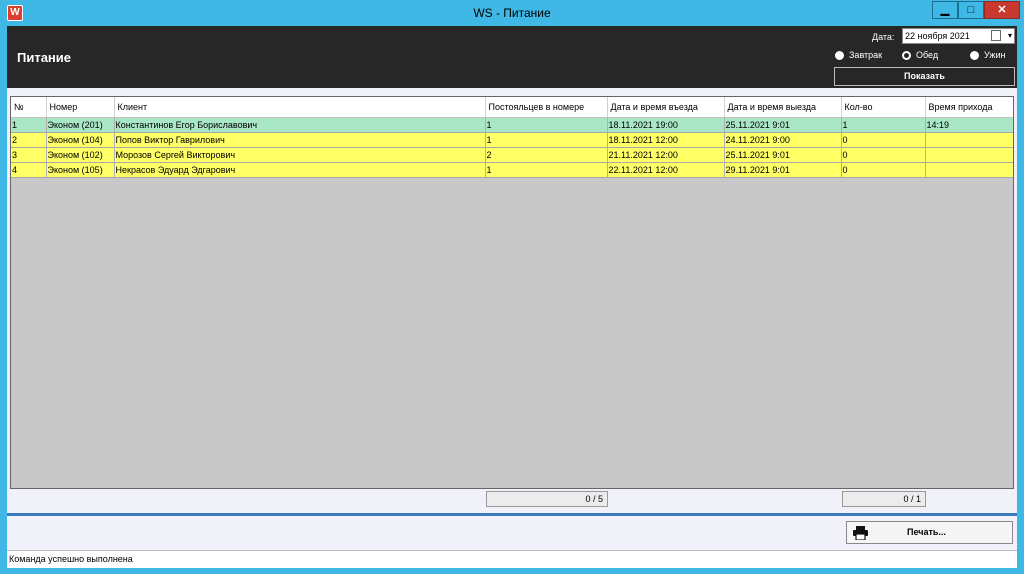 The image size is (1024, 574). I want to click on cell-arrival-time: 14:19, so click(969, 125).